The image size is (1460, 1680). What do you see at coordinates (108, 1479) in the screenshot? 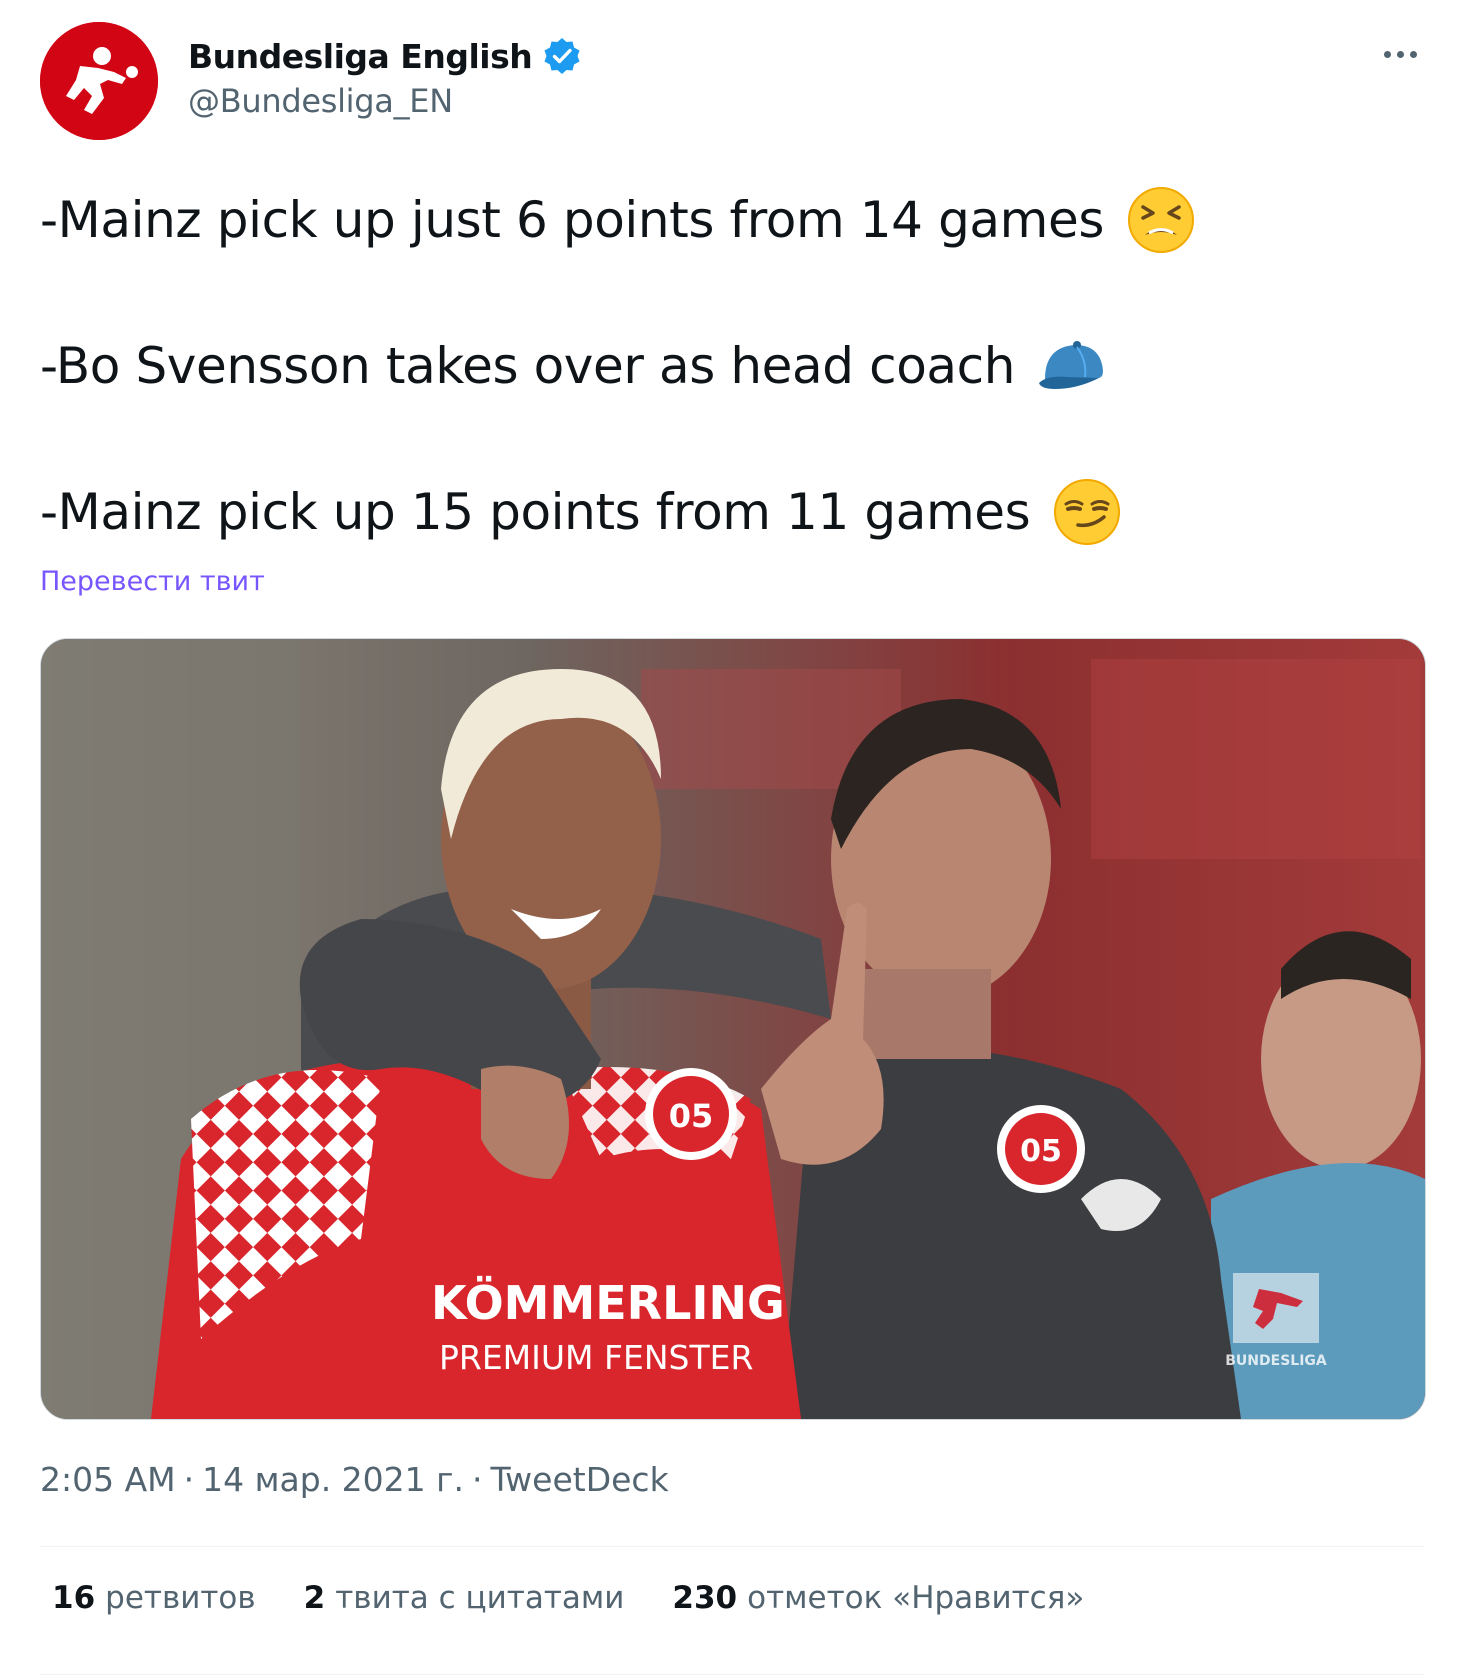
I see `tweet-time: 2:05 AM` at bounding box center [108, 1479].